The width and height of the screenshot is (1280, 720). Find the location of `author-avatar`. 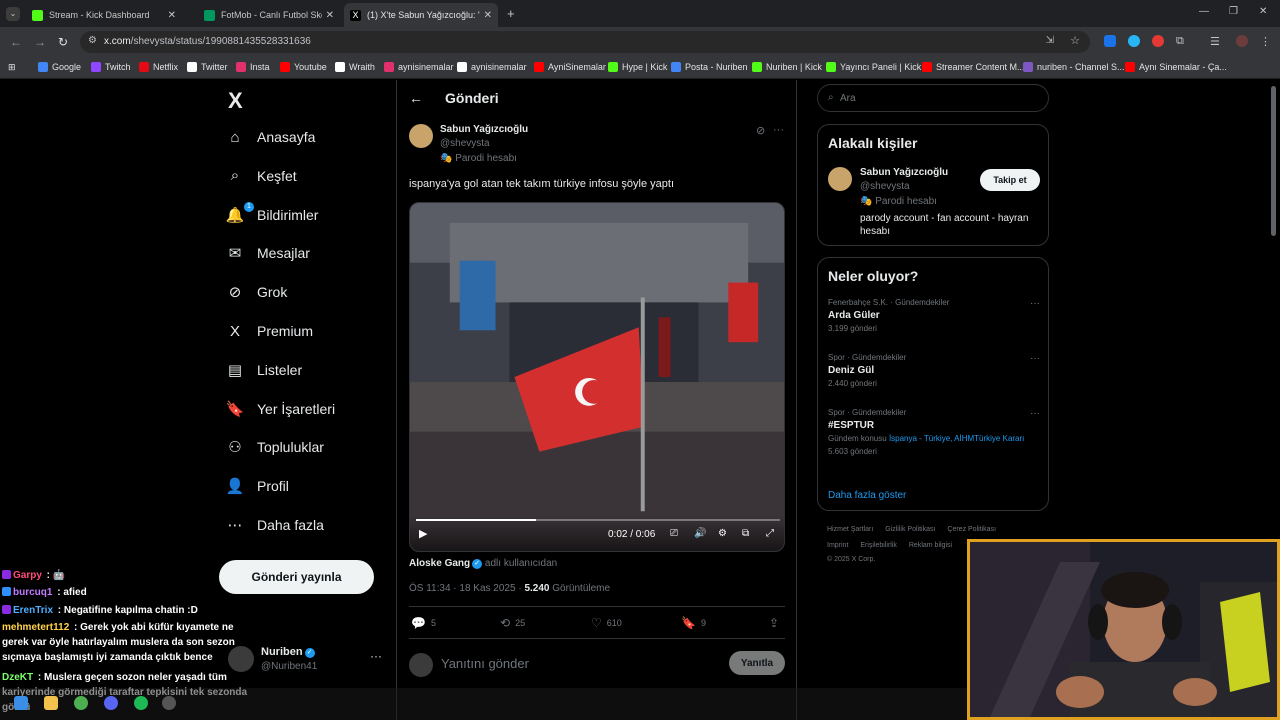

author-avatar is located at coordinates (421, 136).